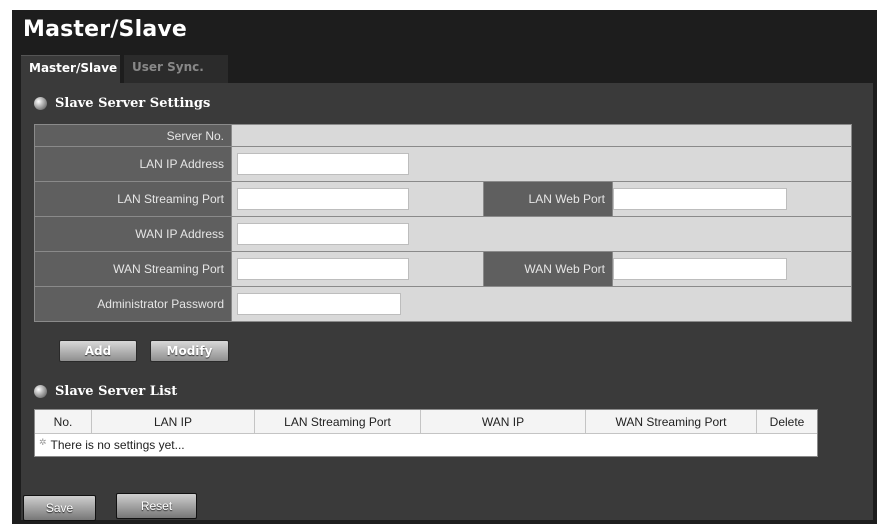 This screenshot has height=528, width=891. What do you see at coordinates (116, 391) in the screenshot?
I see `slave-list-heading: Slave Server List` at bounding box center [116, 391].